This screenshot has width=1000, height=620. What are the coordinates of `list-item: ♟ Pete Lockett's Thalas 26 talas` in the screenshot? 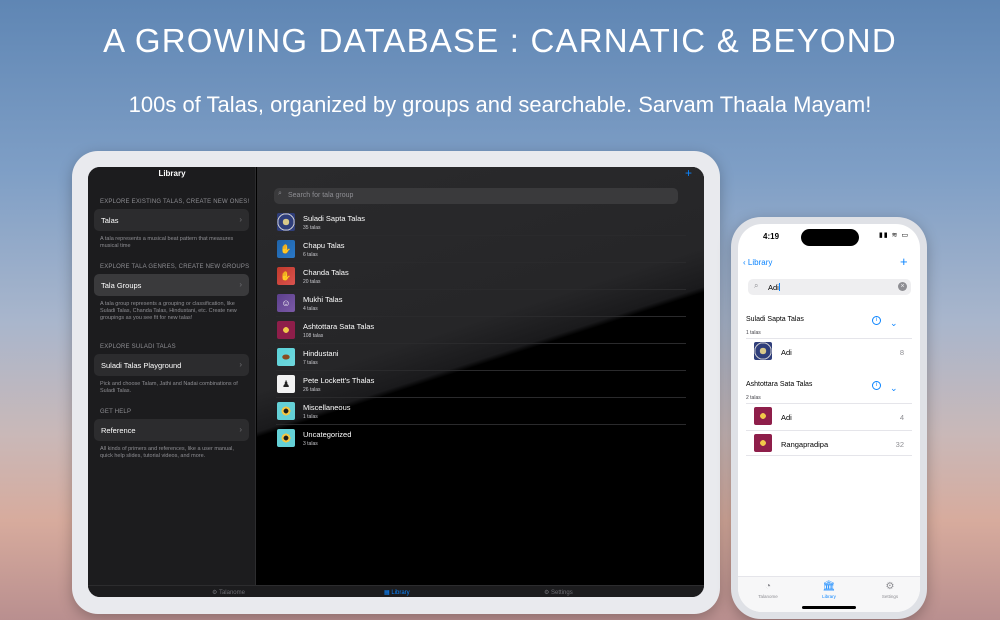 It's located at (481, 384).